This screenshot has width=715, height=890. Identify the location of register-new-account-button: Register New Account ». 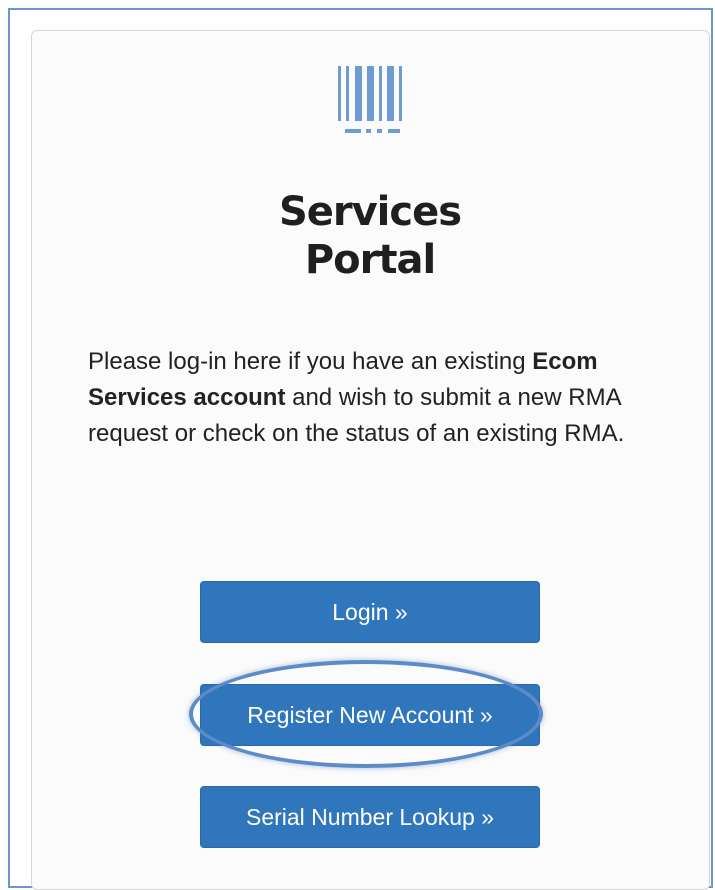
(370, 715).